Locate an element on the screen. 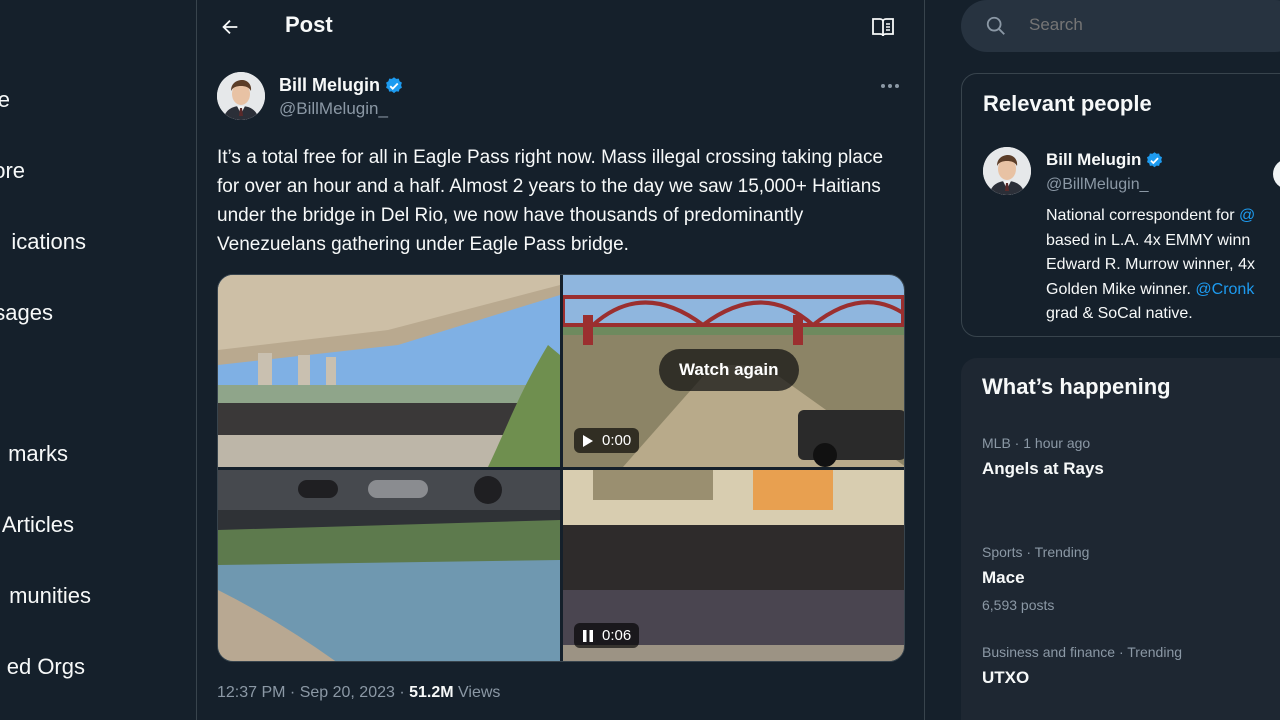 This screenshot has width=1280, height=720. nav-item-label: Articles is located at coordinates (37, 524).